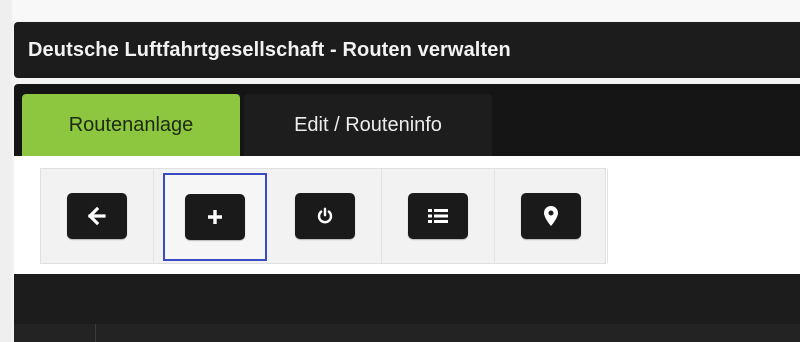 The width and height of the screenshot is (800, 342). I want to click on toolbar-cell-power, so click(325, 216).